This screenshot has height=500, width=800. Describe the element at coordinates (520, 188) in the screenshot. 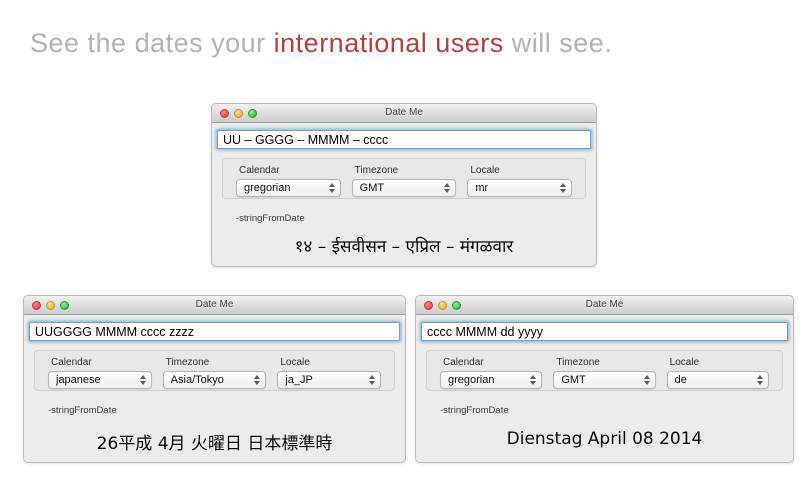

I see `locale-popup: mr` at that location.